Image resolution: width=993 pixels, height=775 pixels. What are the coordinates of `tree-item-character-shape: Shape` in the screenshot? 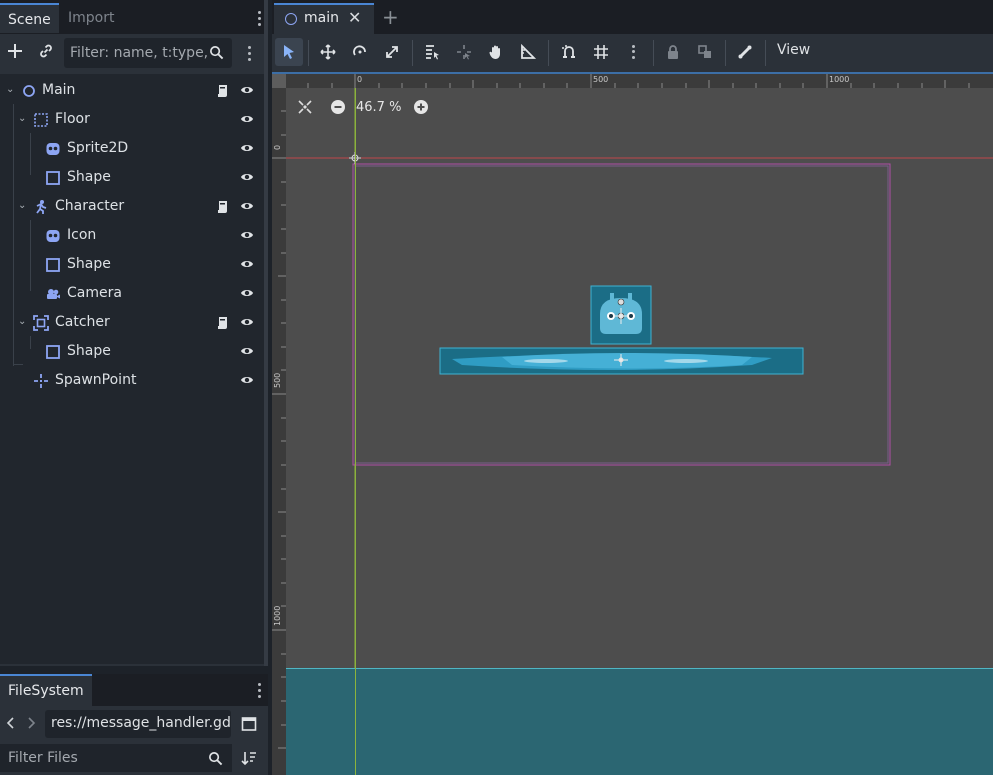 It's located at (132, 264).